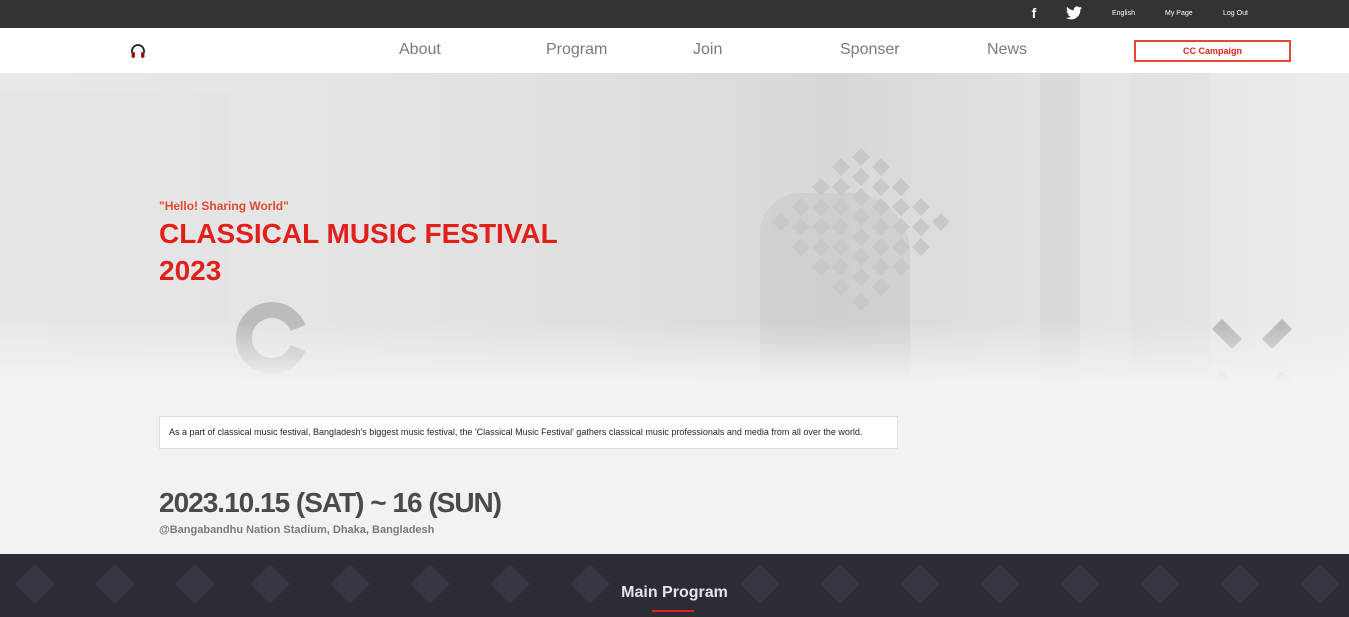 The height and width of the screenshot is (617, 1349). What do you see at coordinates (389, 252) in the screenshot?
I see `hero-title: CLASSICAL MUSIC FESTIVAL 2023` at bounding box center [389, 252].